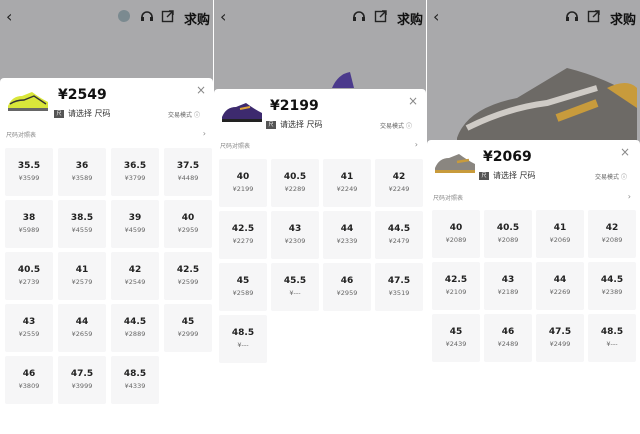 The height and width of the screenshot is (434, 640). What do you see at coordinates (188, 276) in the screenshot?
I see `size-option: 42.5 ¥2599` at bounding box center [188, 276].